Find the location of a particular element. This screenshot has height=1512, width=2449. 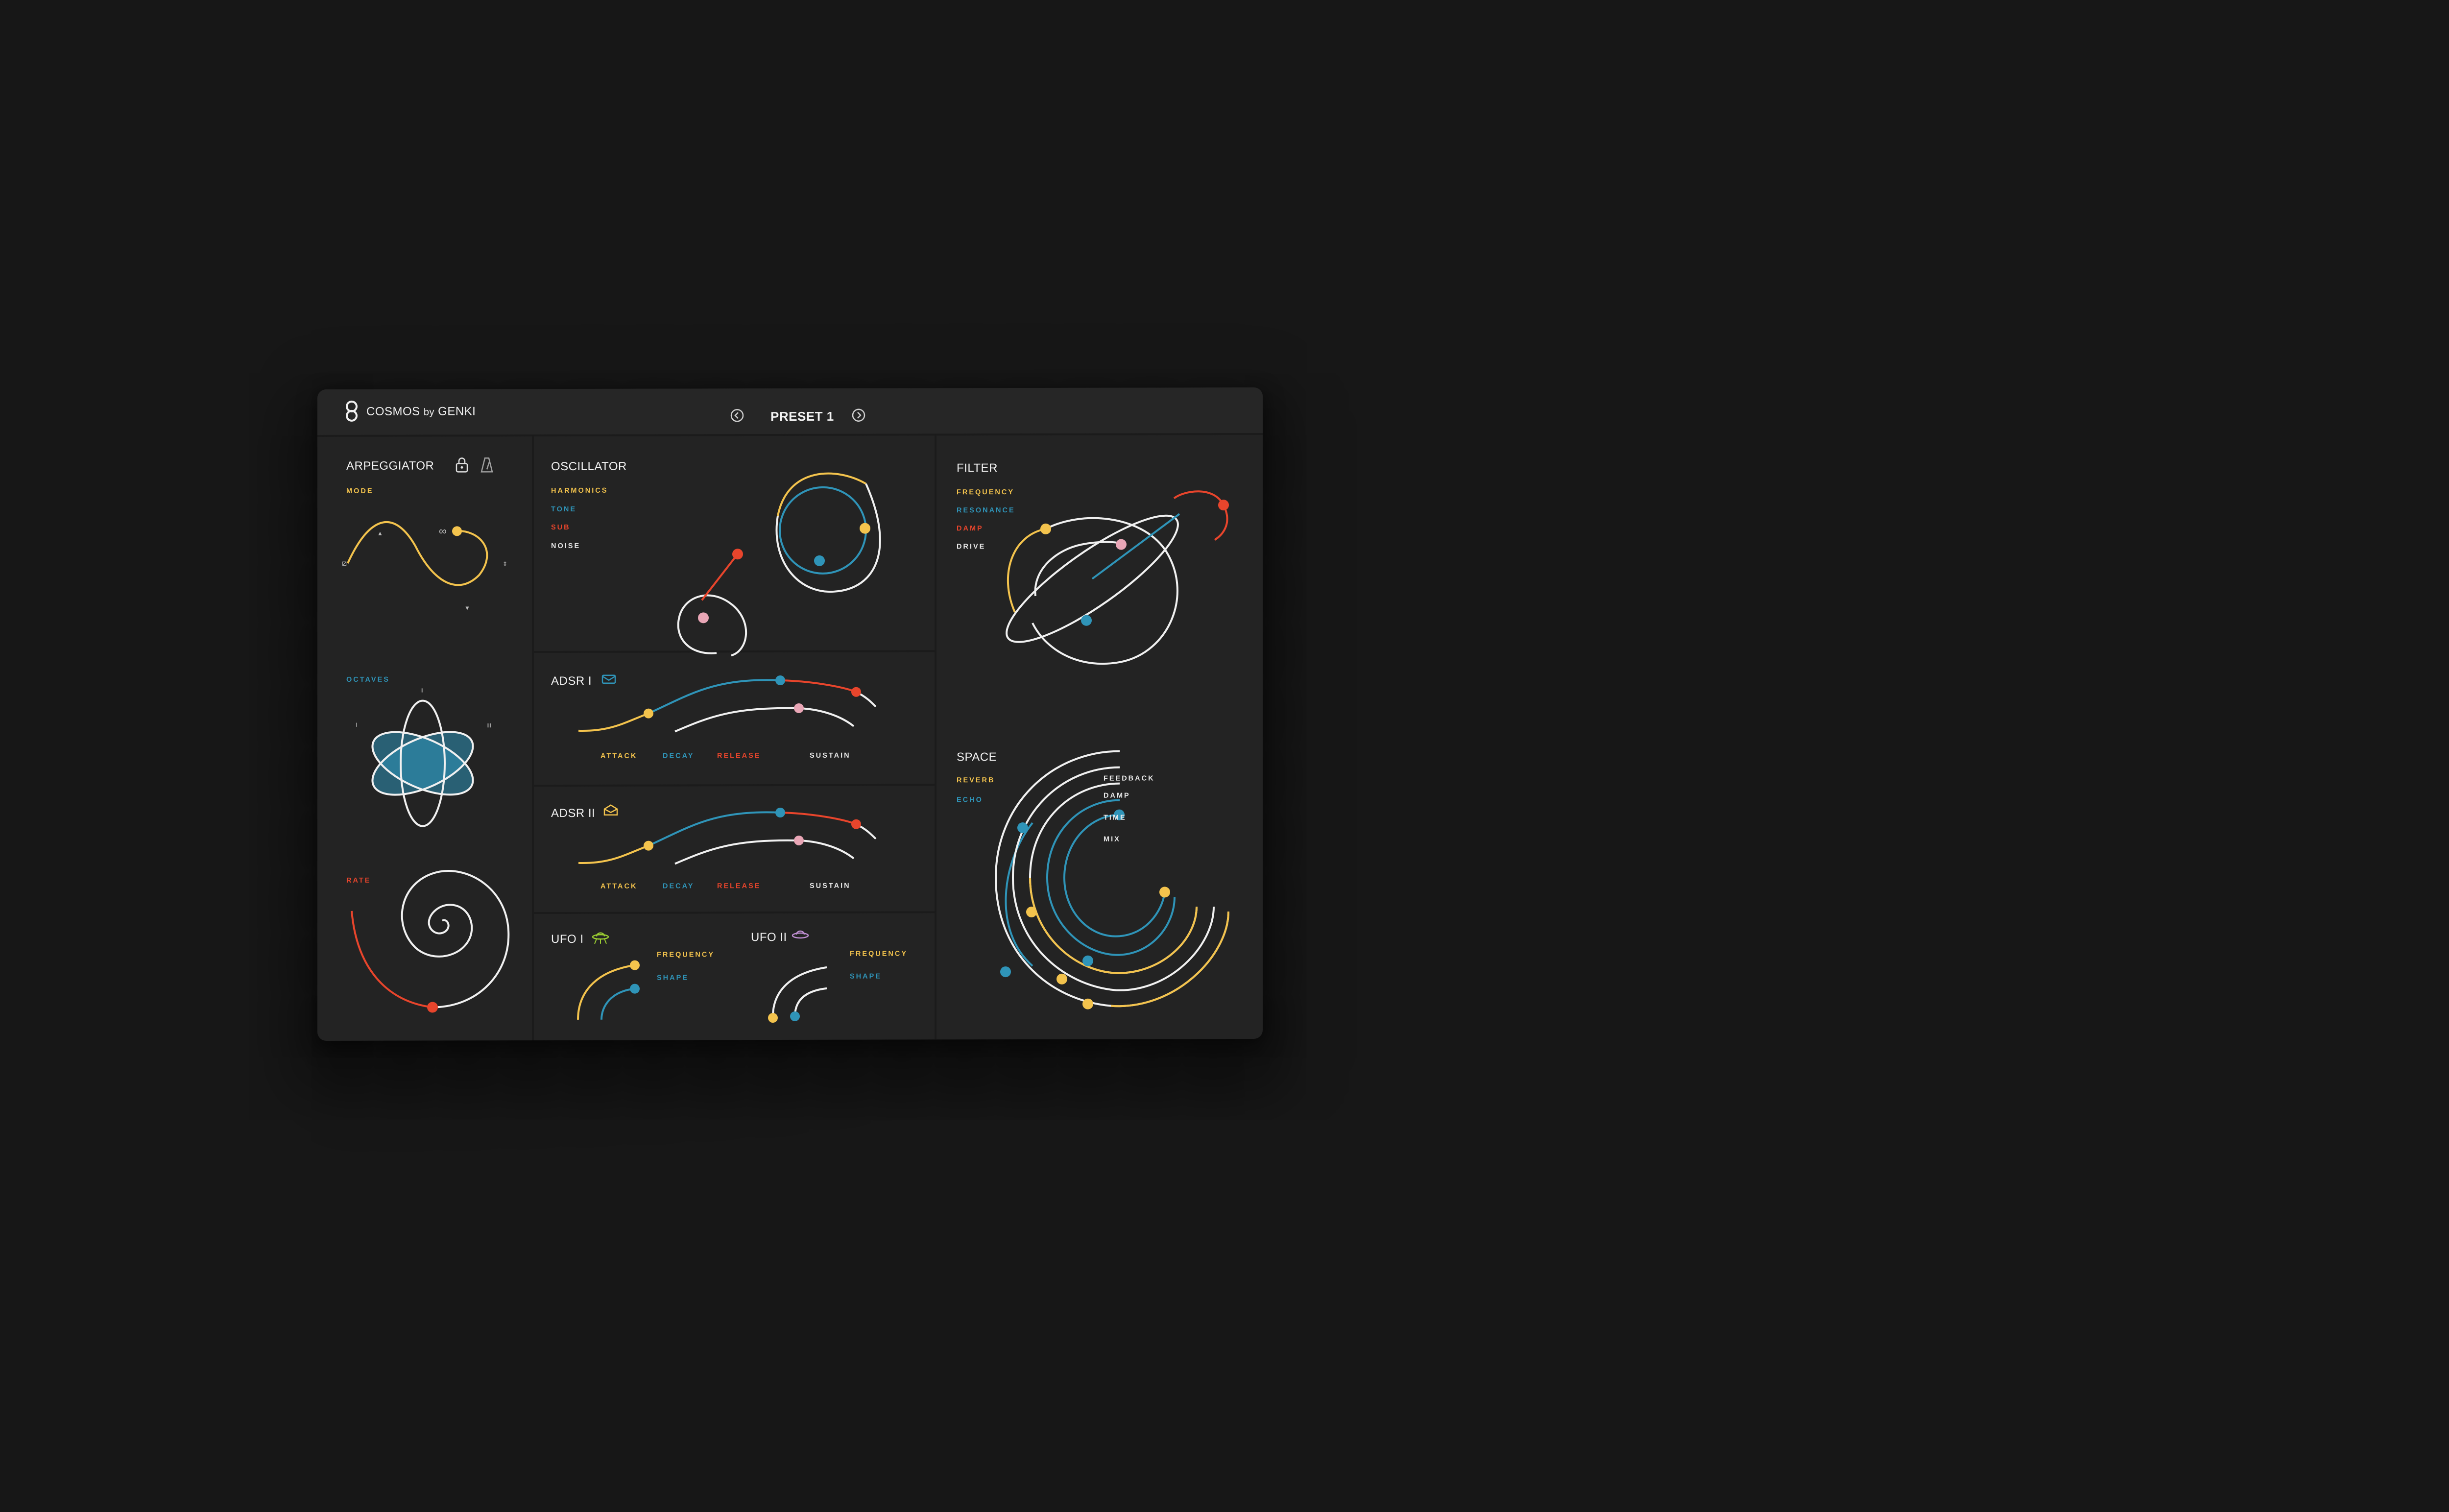

envelope-open-icon is located at coordinates (610, 811).